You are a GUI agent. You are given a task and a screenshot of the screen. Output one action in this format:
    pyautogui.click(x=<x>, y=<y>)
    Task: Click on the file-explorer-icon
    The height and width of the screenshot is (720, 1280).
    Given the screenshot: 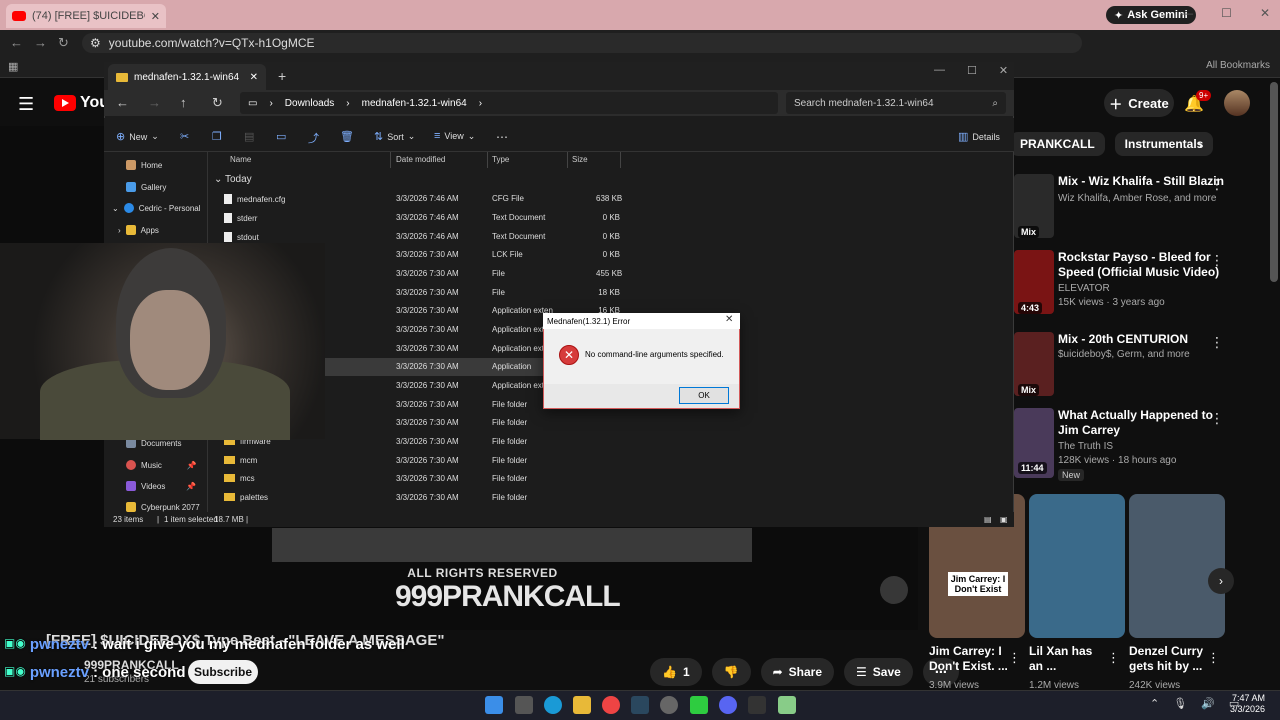 What is the action you would take?
    pyautogui.click(x=582, y=705)
    